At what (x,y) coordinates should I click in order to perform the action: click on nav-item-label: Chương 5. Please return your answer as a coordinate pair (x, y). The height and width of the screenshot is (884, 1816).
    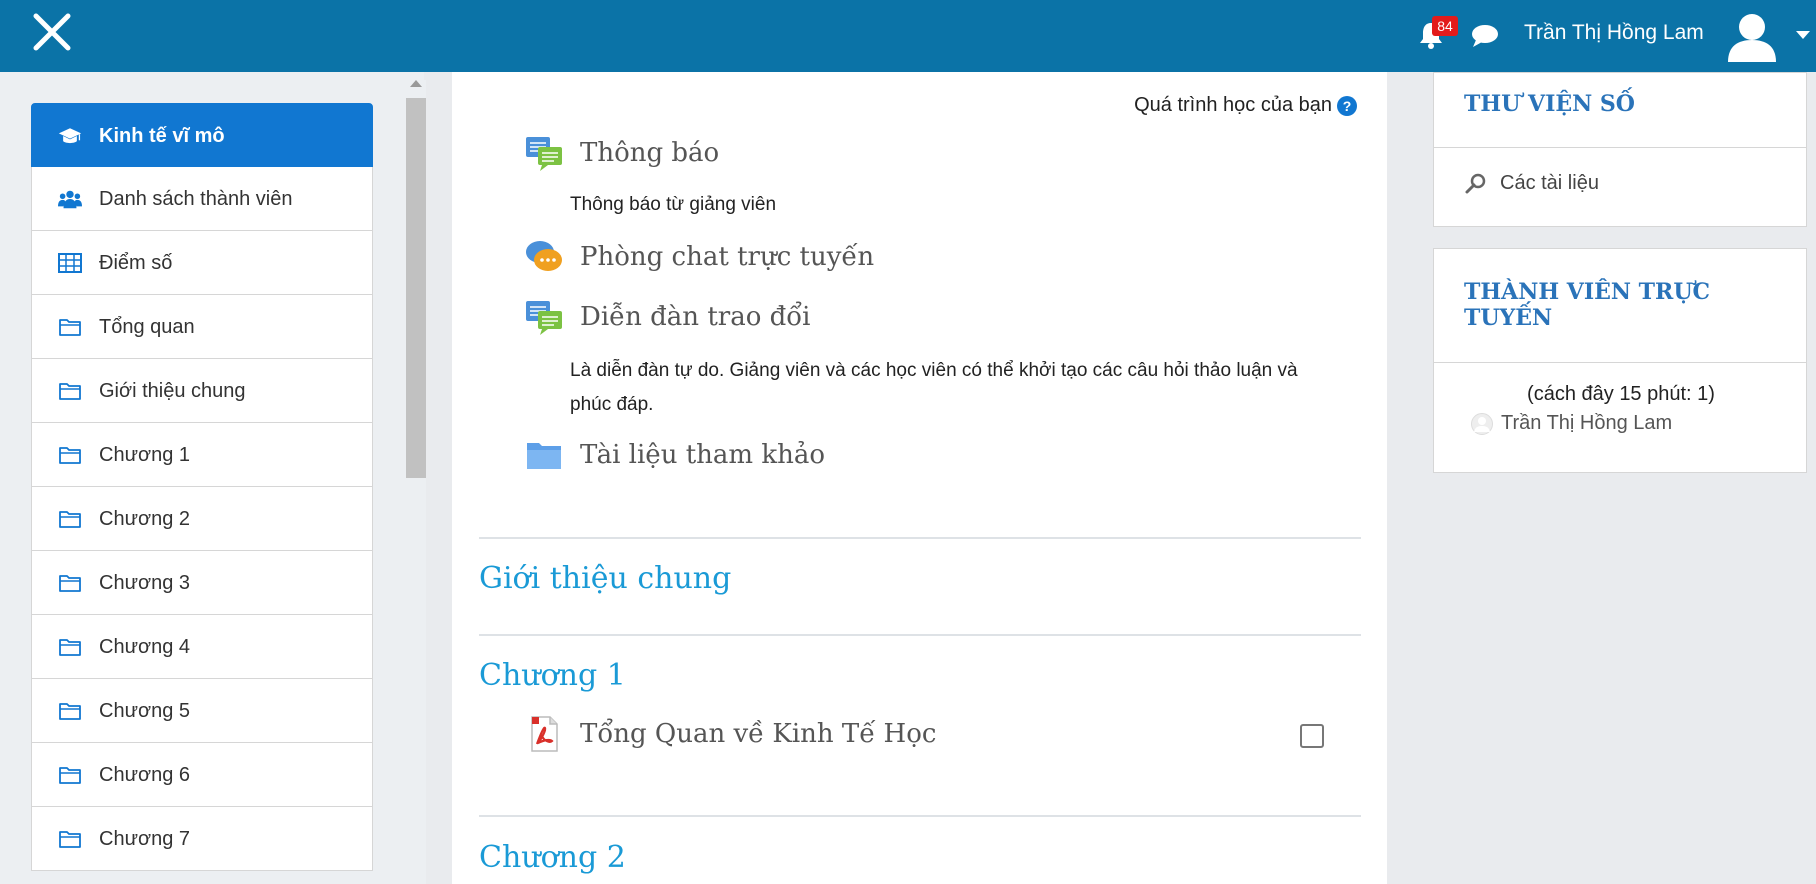
    Looking at the image, I should click on (144, 711).